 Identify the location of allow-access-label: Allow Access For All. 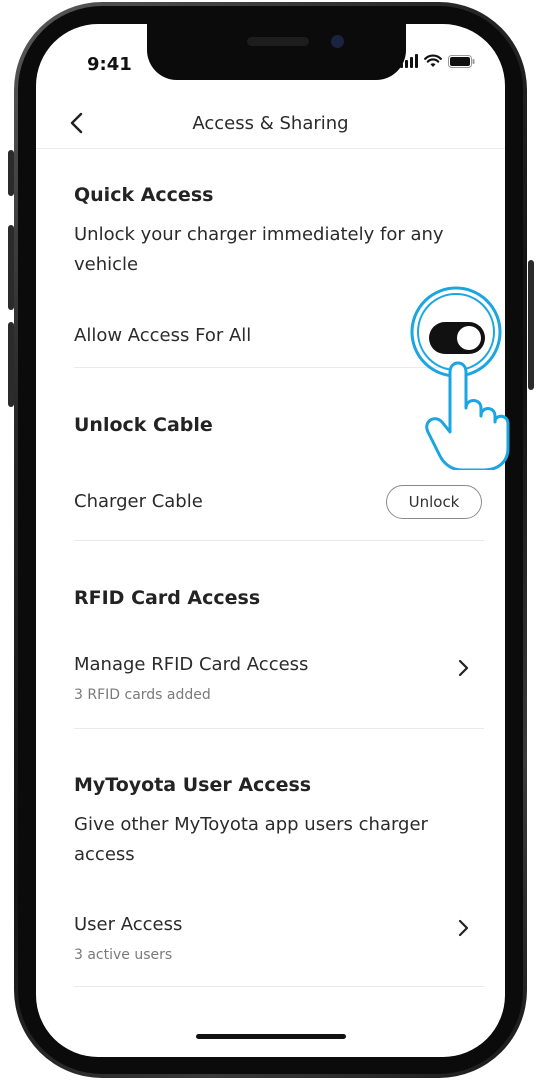
(163, 335).